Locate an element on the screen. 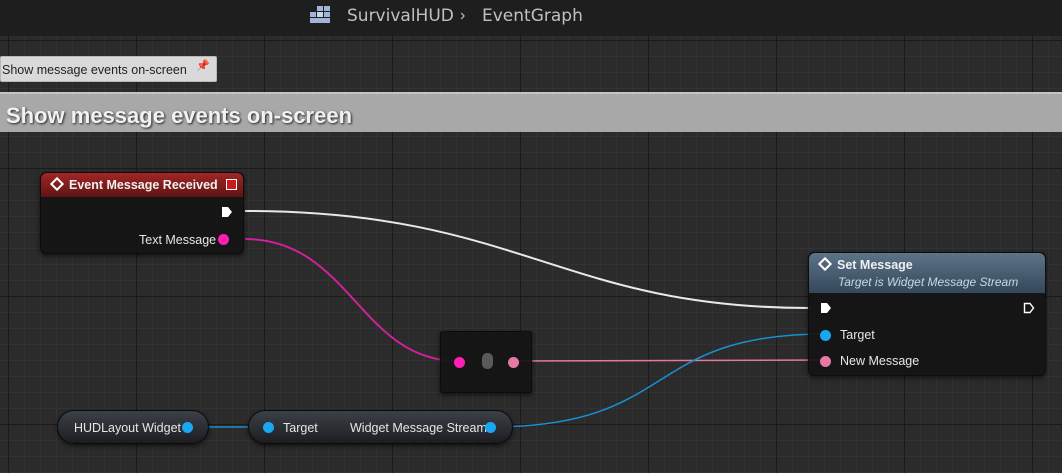 The image size is (1062, 473). pin-icon: 📌 is located at coordinates (203, 65).